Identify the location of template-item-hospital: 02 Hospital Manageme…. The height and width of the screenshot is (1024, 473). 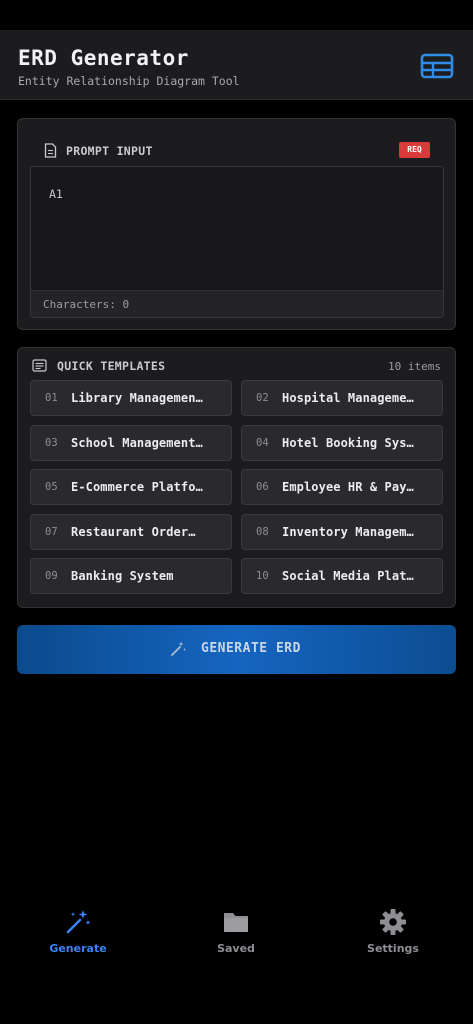
(342, 398).